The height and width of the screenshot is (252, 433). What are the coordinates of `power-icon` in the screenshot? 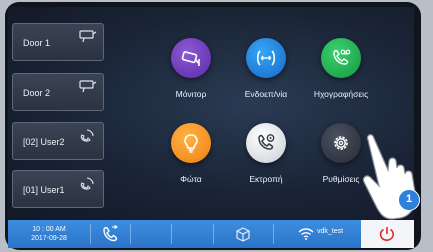 It's located at (387, 234).